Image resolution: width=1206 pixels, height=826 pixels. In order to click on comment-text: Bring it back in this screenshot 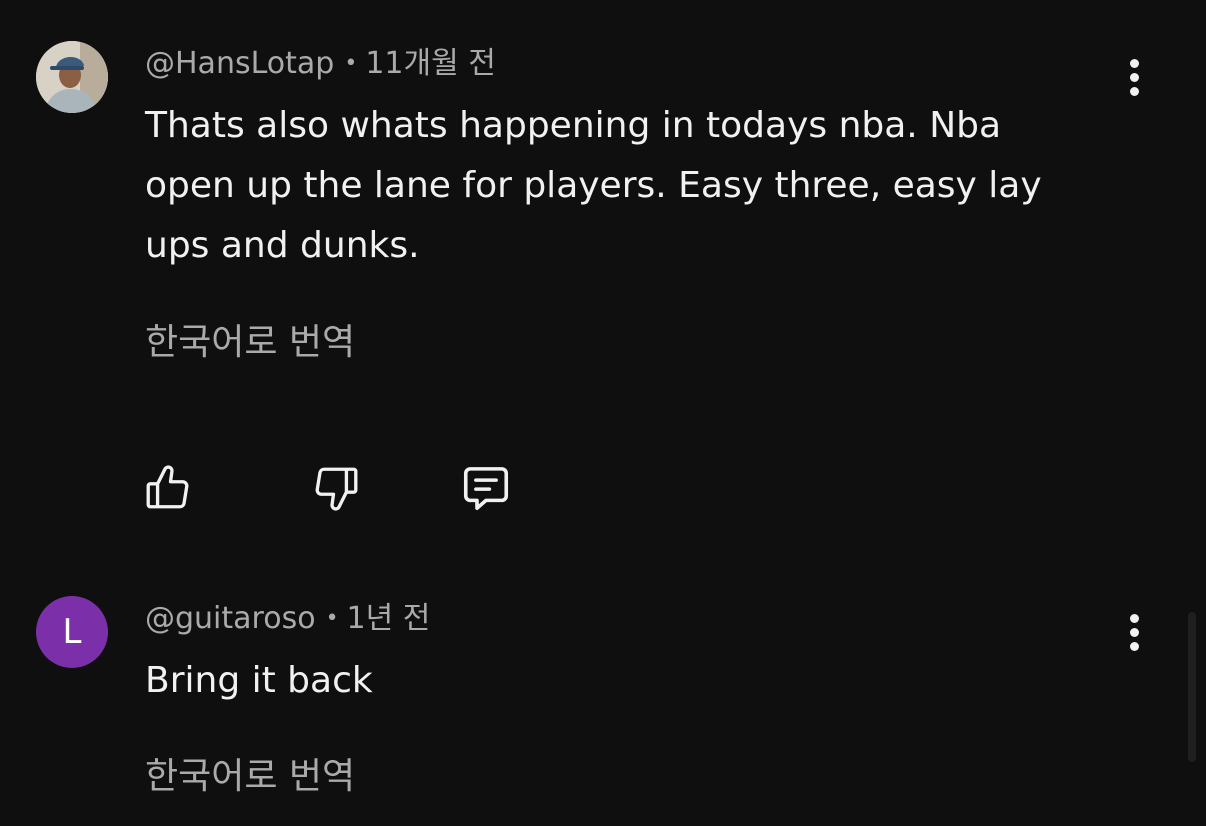, I will do `click(259, 680)`.